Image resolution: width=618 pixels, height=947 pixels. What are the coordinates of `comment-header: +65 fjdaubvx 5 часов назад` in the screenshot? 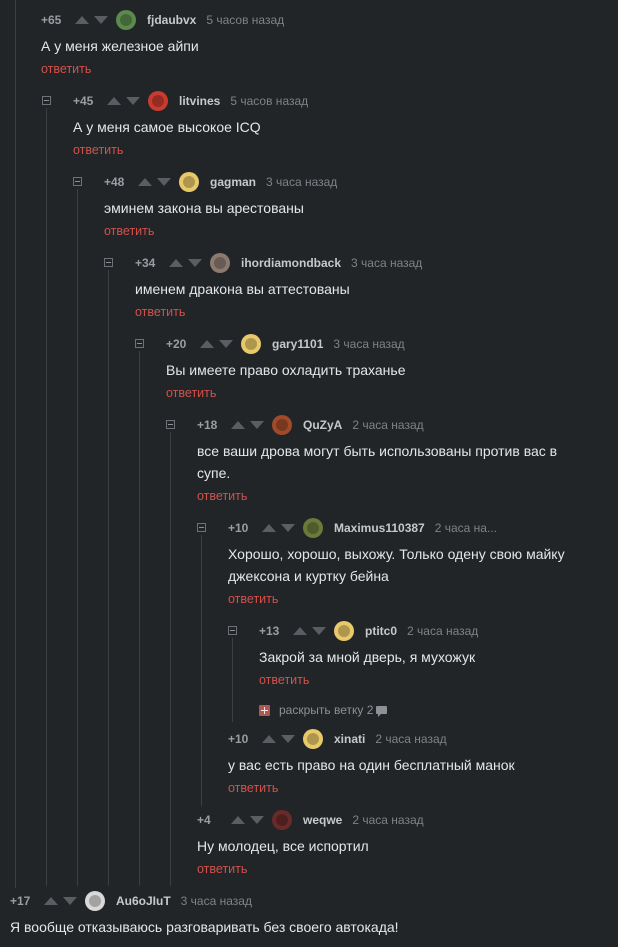 It's located at (162, 20).